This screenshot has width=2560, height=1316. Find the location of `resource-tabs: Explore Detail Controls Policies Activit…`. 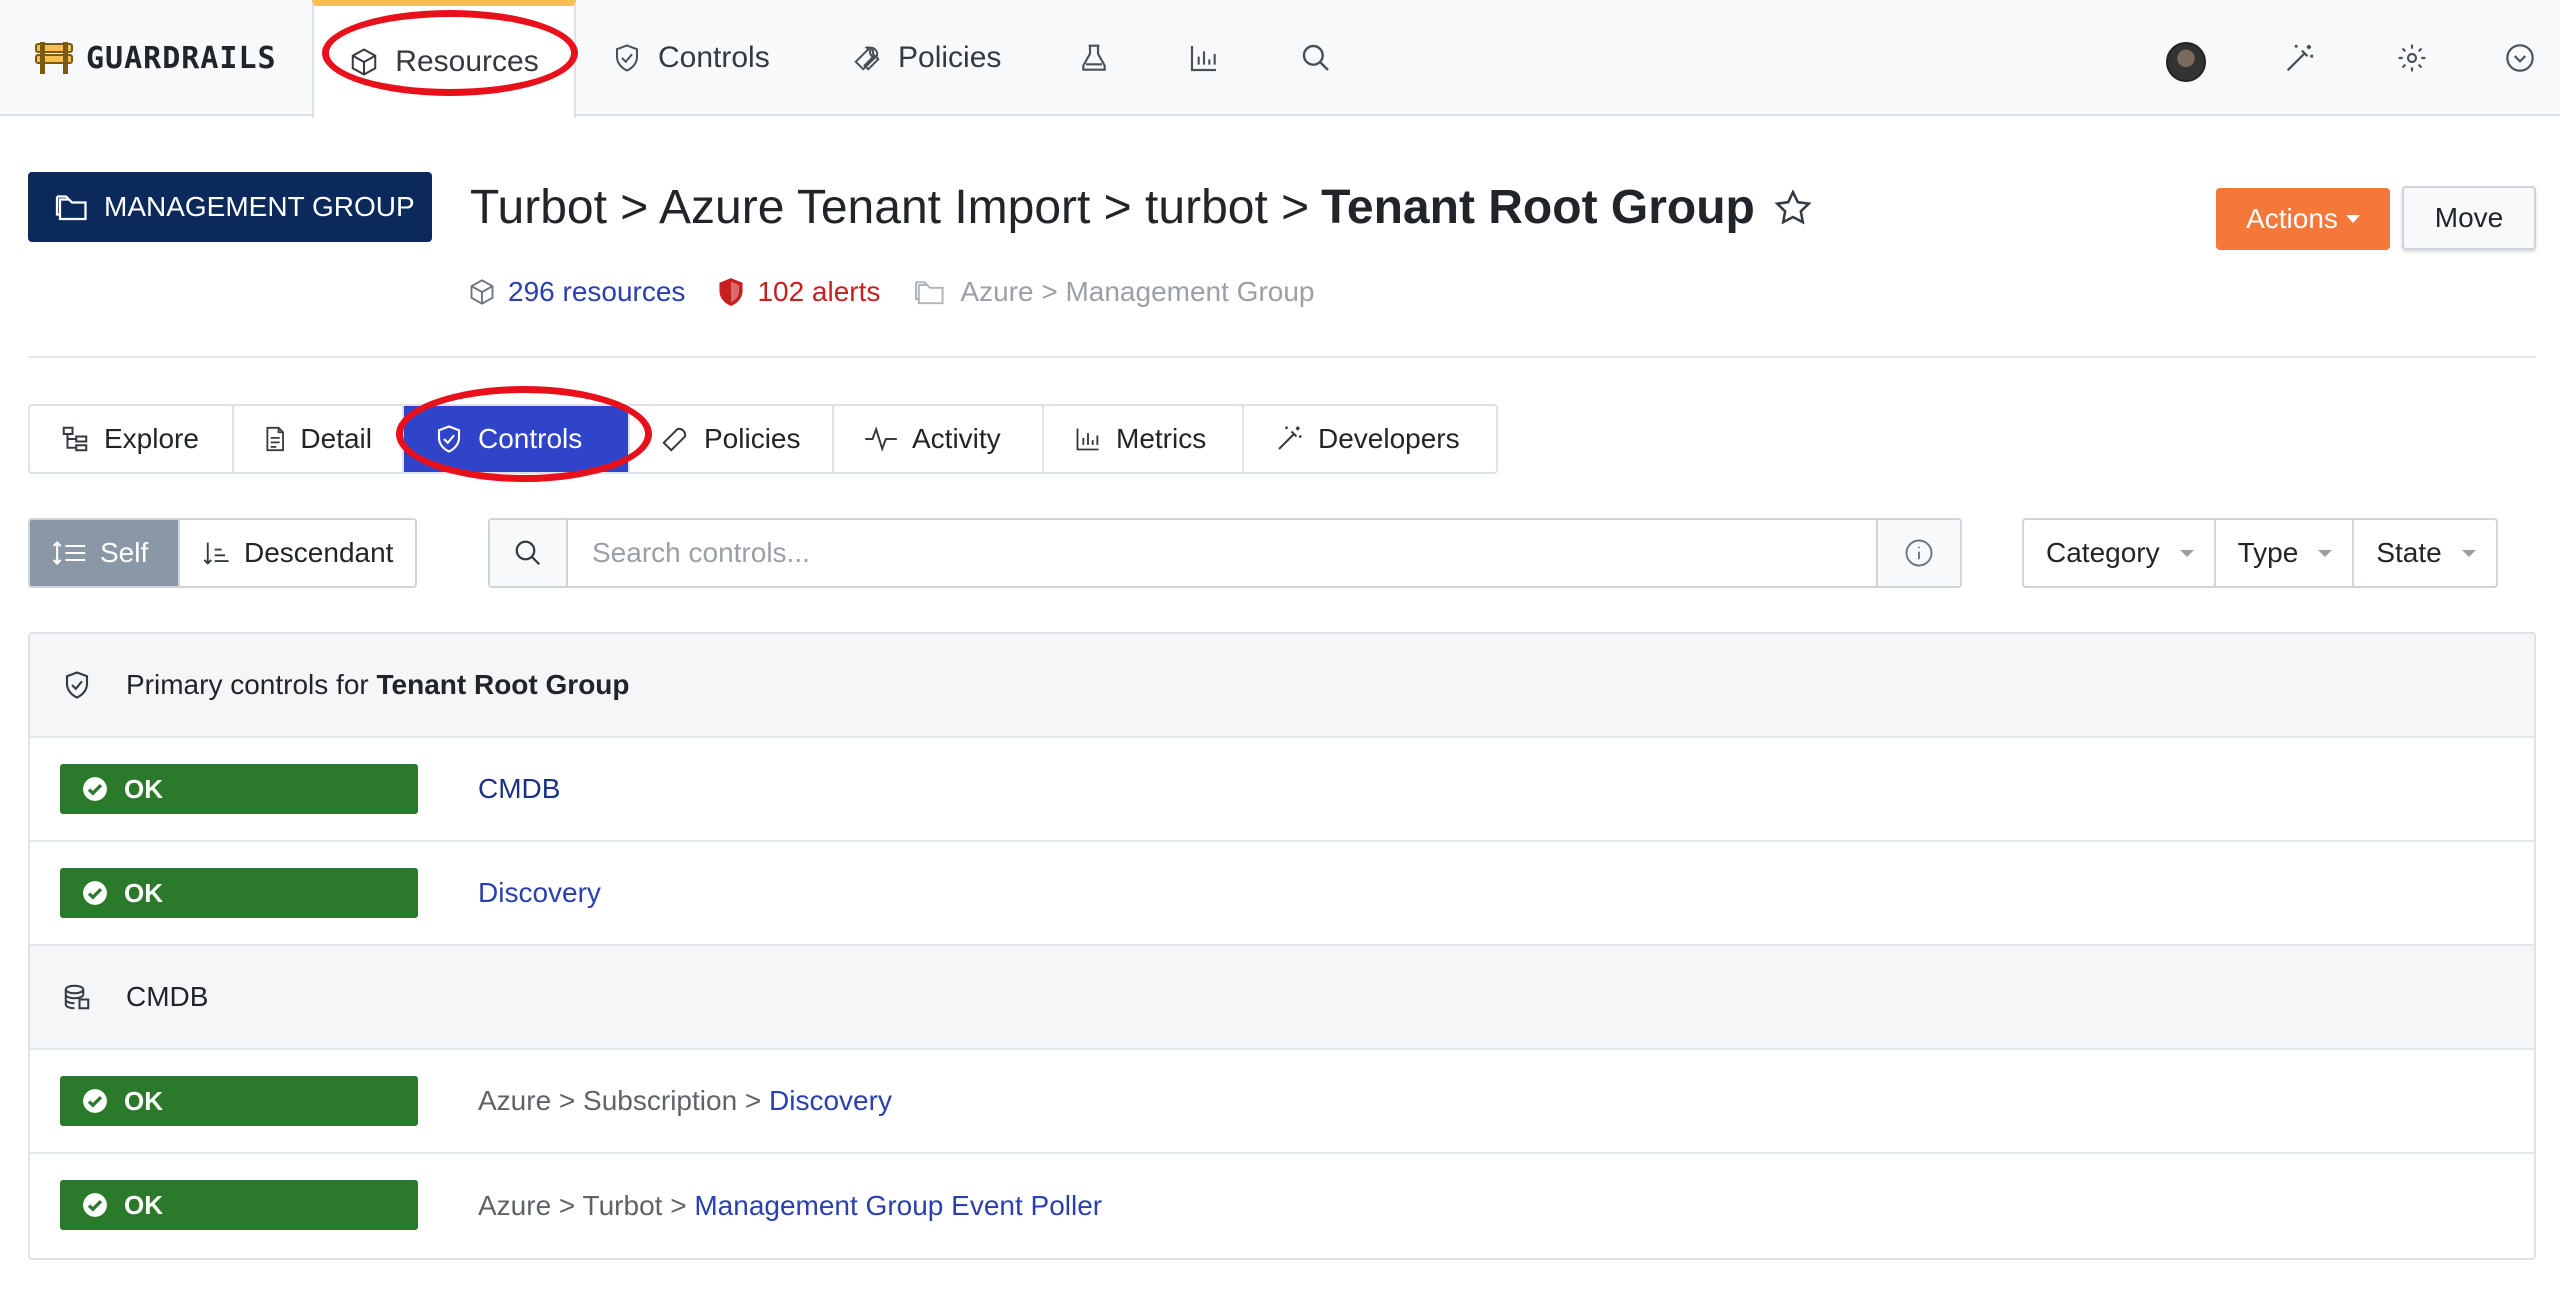

resource-tabs: Explore Detail Controls Policies Activit… is located at coordinates (763, 439).